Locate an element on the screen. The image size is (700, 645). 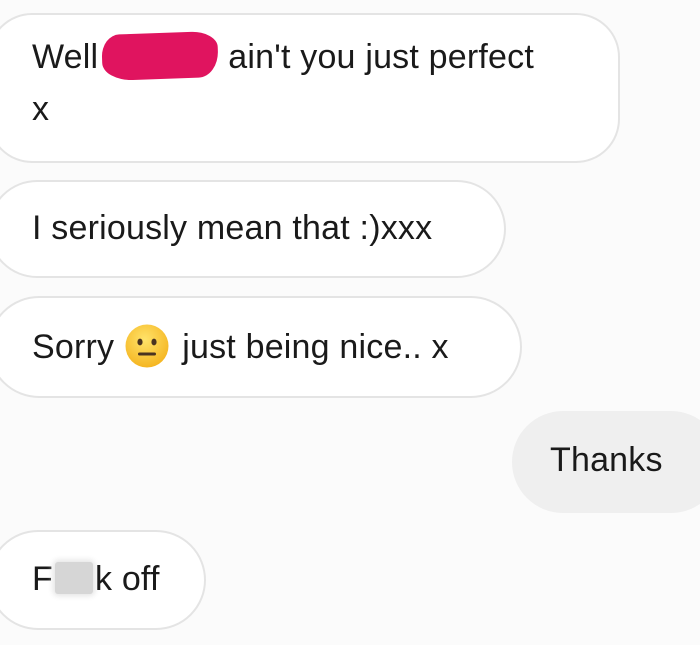
sent-message-bubble: Thanks is located at coordinates (606, 462).